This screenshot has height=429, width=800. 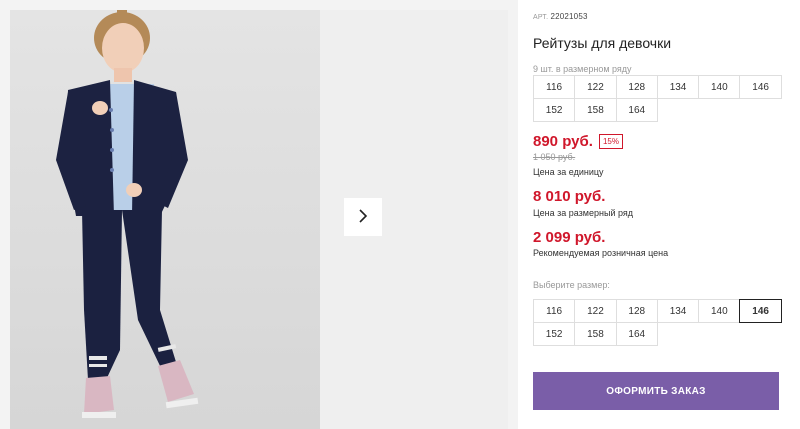 I want to click on unit-price: 890 руб., so click(x=563, y=141).